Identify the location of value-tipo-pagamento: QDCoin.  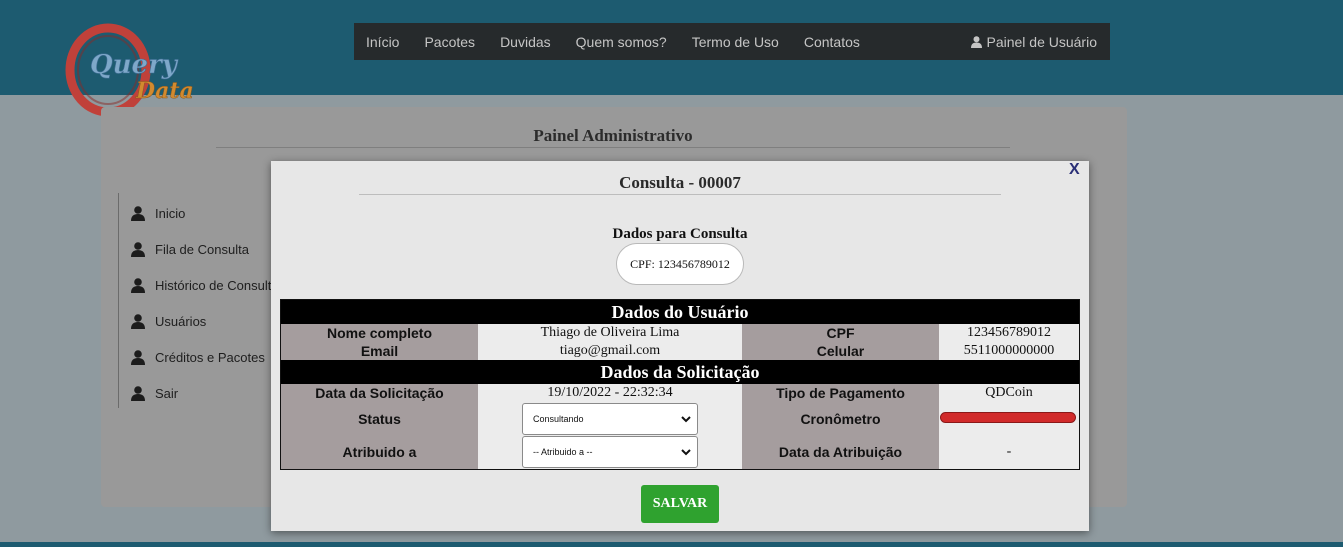
(1009, 393).